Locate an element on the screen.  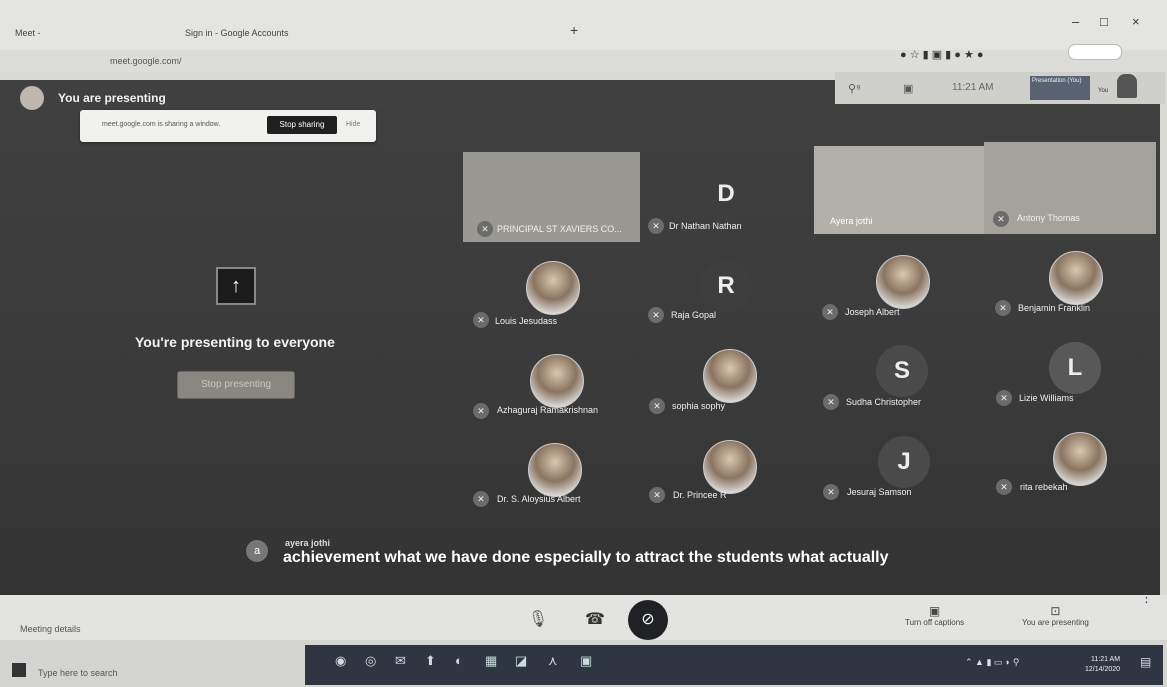
participant-initial-avatar: S is located at coordinates (902, 371).